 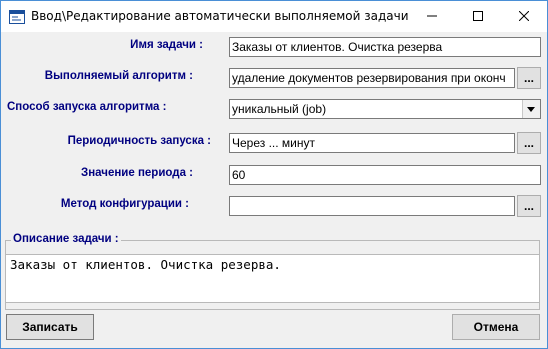 I want to click on chevron-down-icon, so click(x=531, y=109).